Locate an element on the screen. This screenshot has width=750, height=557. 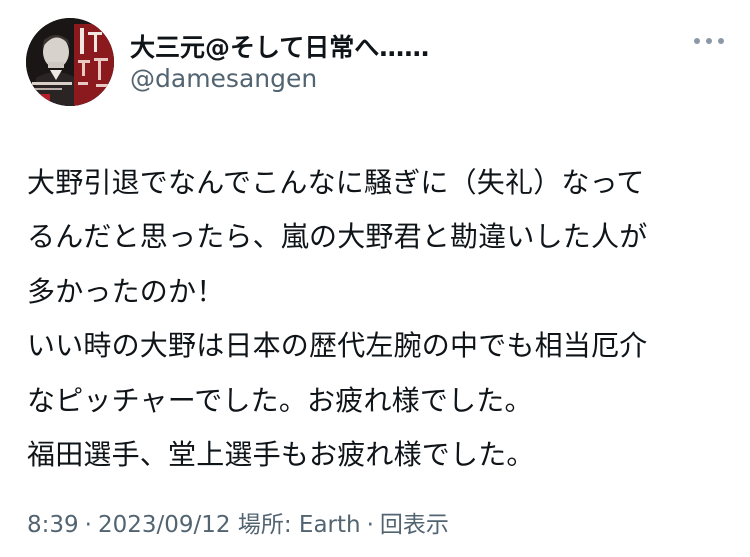
tweet-date: 2023/09/12 is located at coordinates (164, 525).